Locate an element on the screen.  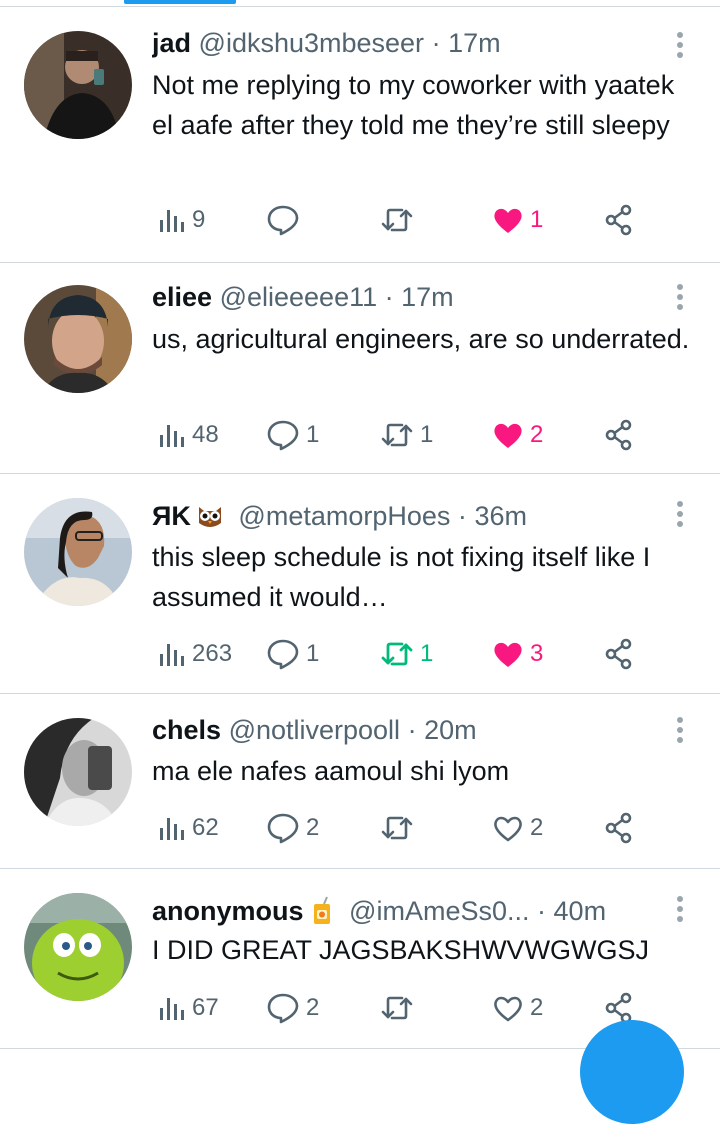
author-handle: @metamorpHoes is located at coordinates (344, 516).